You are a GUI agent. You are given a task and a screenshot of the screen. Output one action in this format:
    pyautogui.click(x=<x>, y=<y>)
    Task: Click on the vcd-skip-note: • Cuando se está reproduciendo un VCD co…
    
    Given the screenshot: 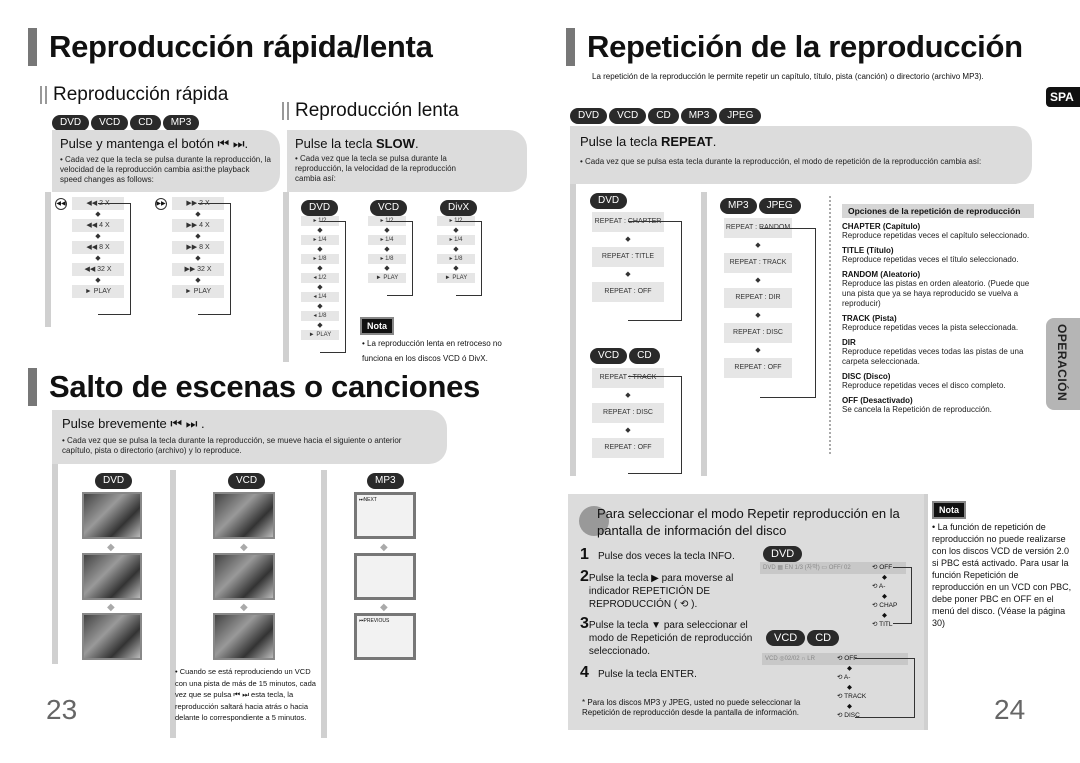 What is the action you would take?
    pyautogui.click(x=245, y=694)
    